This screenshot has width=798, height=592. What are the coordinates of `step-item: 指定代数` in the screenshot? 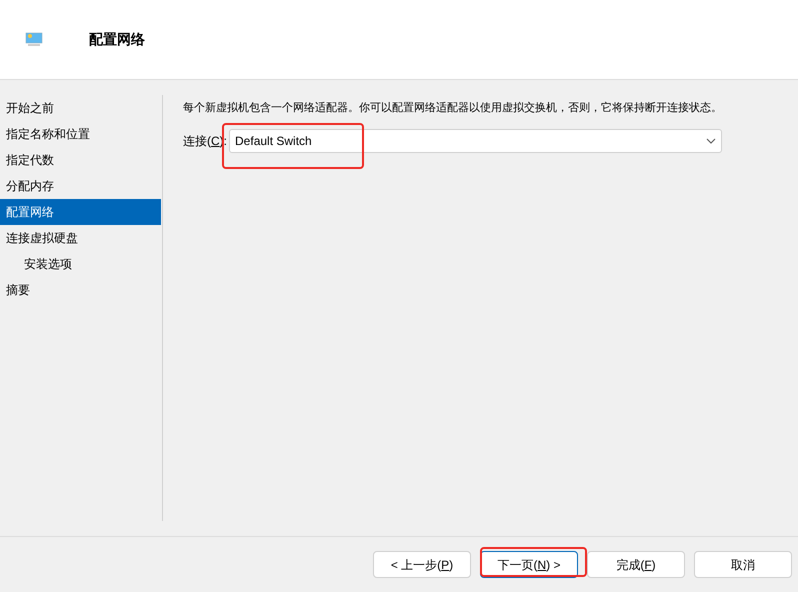 It's located at (81, 160).